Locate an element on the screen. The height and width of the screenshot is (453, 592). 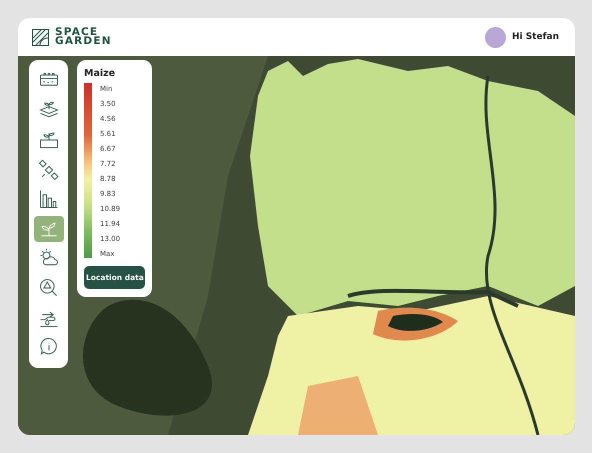
legend-title: Maize is located at coordinates (100, 73).